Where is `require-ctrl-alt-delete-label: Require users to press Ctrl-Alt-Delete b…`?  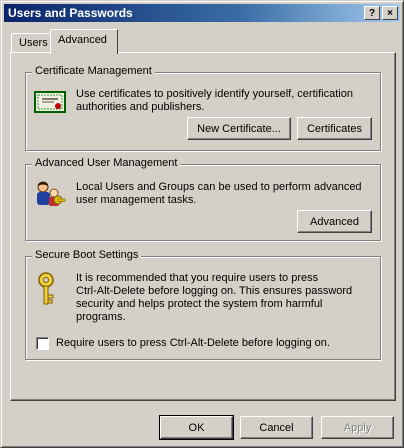 require-ctrl-alt-delete-label: Require users to press Ctrl-Alt-Delete b… is located at coordinates (193, 343).